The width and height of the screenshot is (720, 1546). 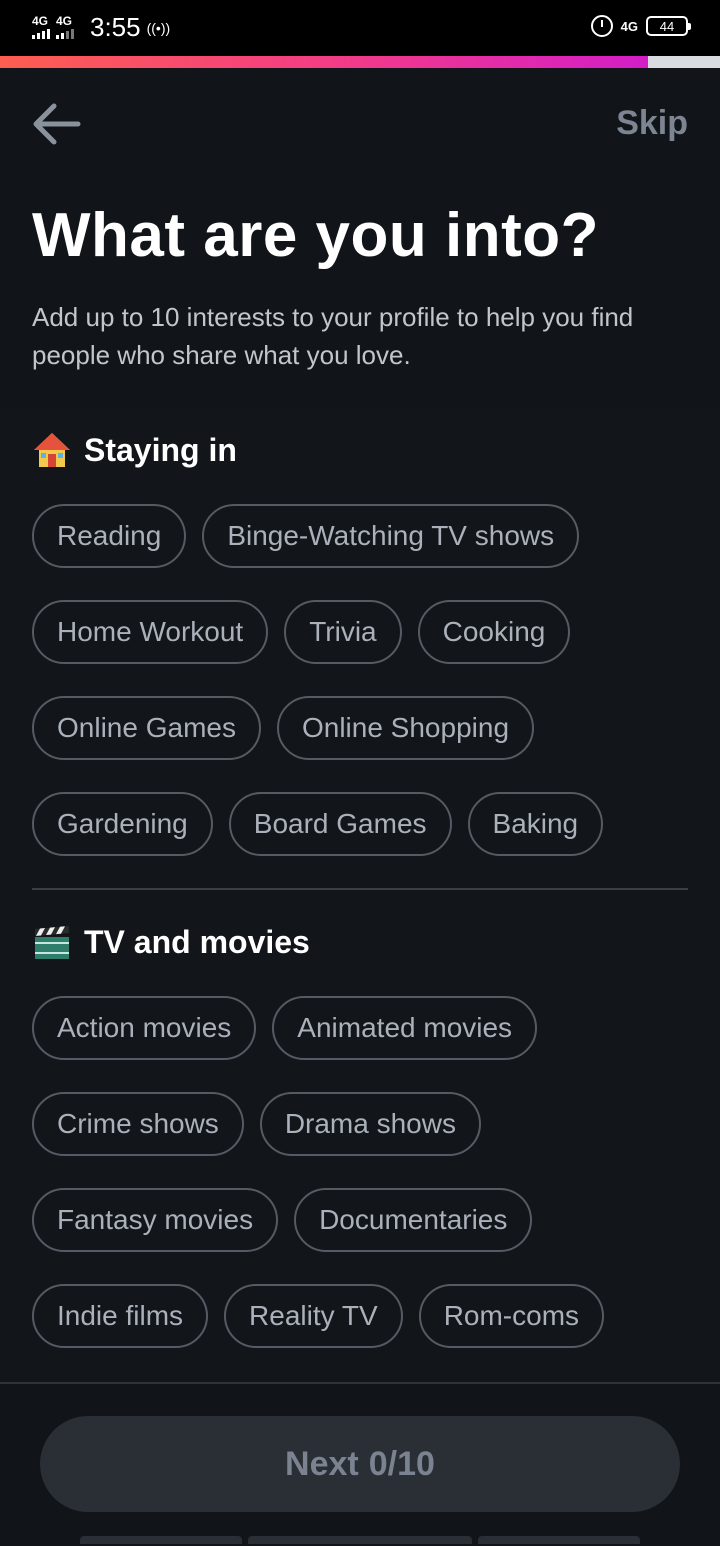 I want to click on house-icon, so click(x=52, y=450).